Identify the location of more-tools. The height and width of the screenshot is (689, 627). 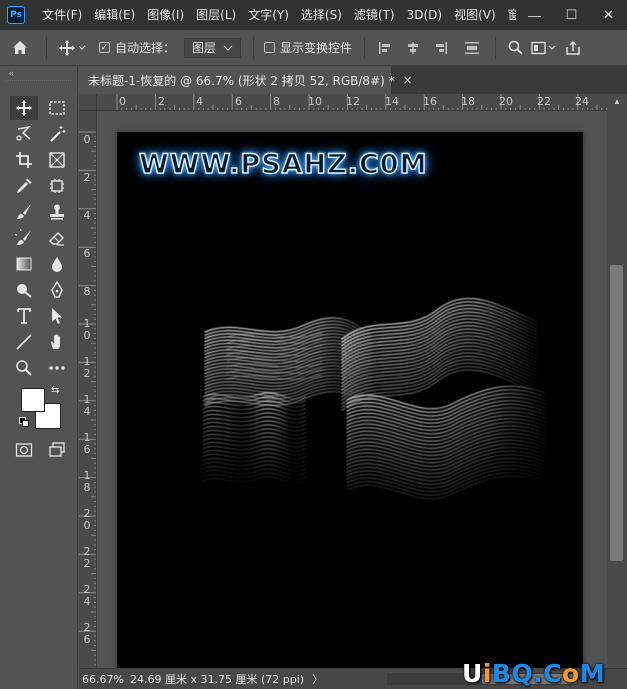
(57, 368).